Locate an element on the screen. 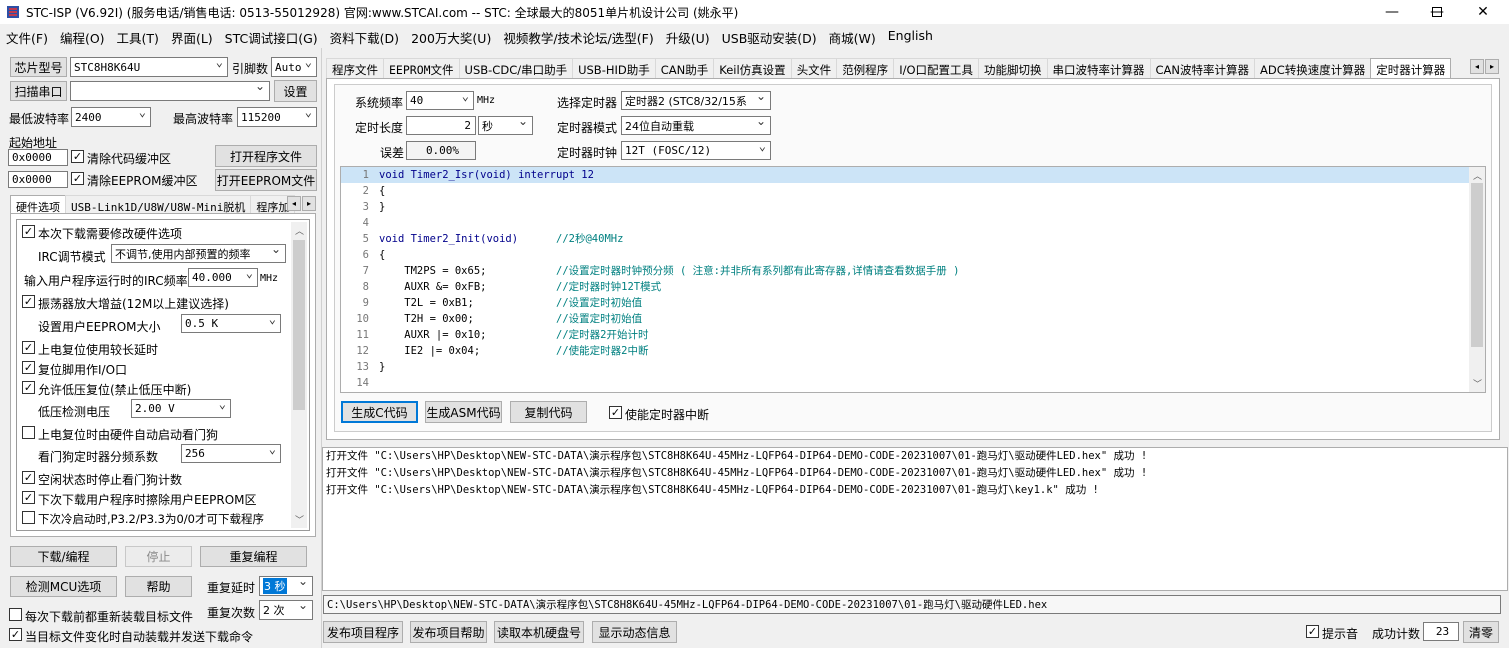 The image size is (1509, 648). code-start-address-input: 0x0000 is located at coordinates (38, 157).